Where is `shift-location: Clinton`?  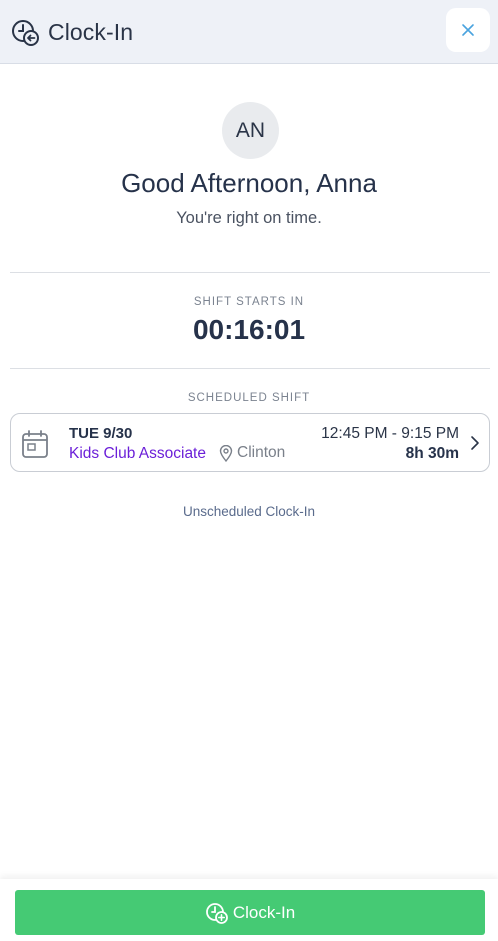
shift-location: Clinton is located at coordinates (261, 452).